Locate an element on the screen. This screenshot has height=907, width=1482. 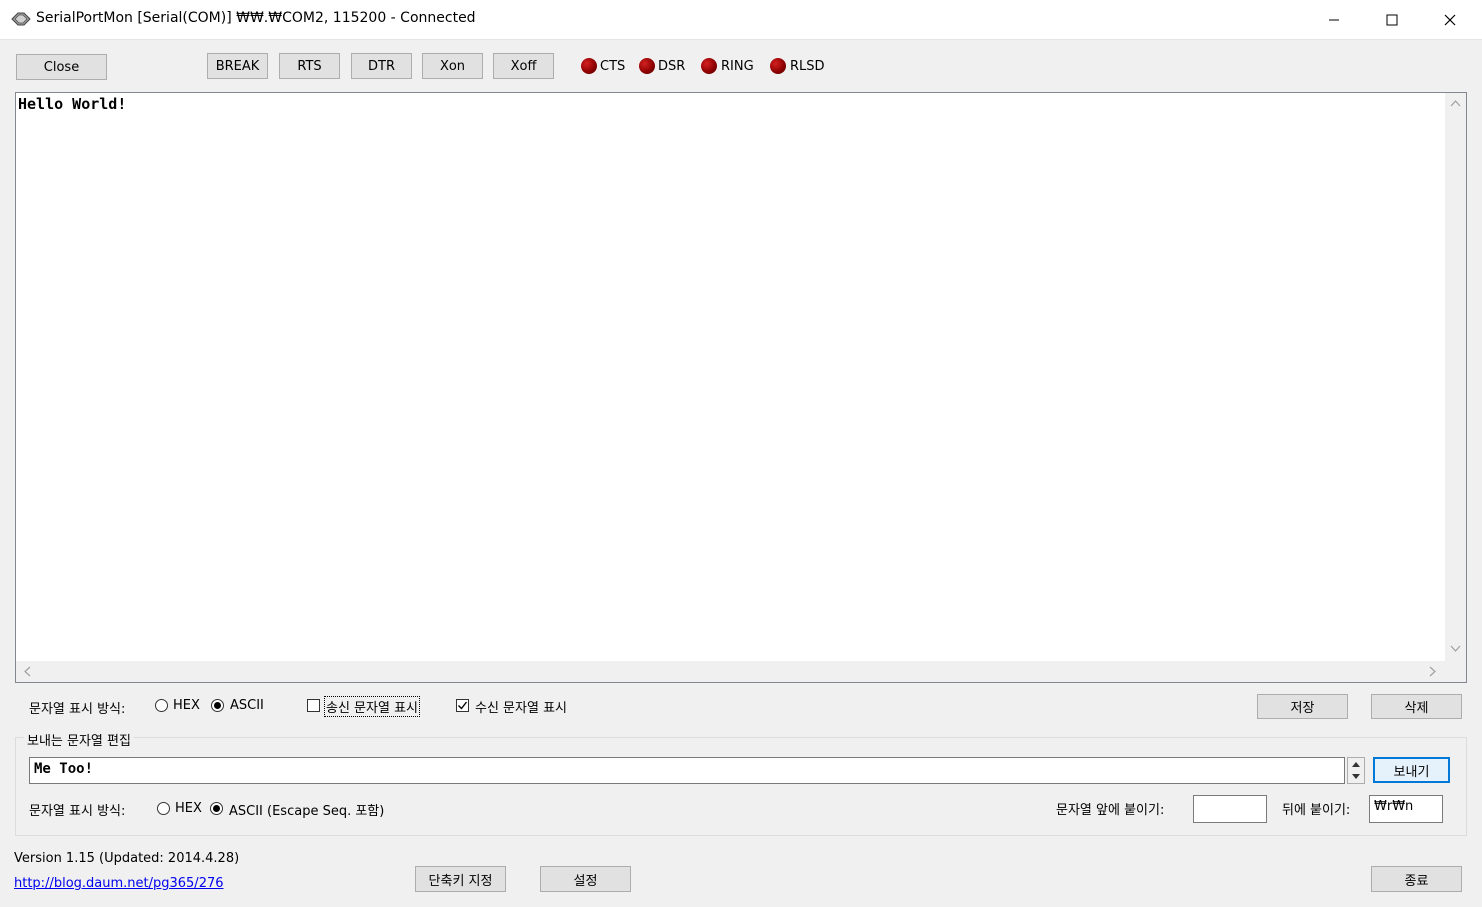
cts-led-icon is located at coordinates (589, 66).